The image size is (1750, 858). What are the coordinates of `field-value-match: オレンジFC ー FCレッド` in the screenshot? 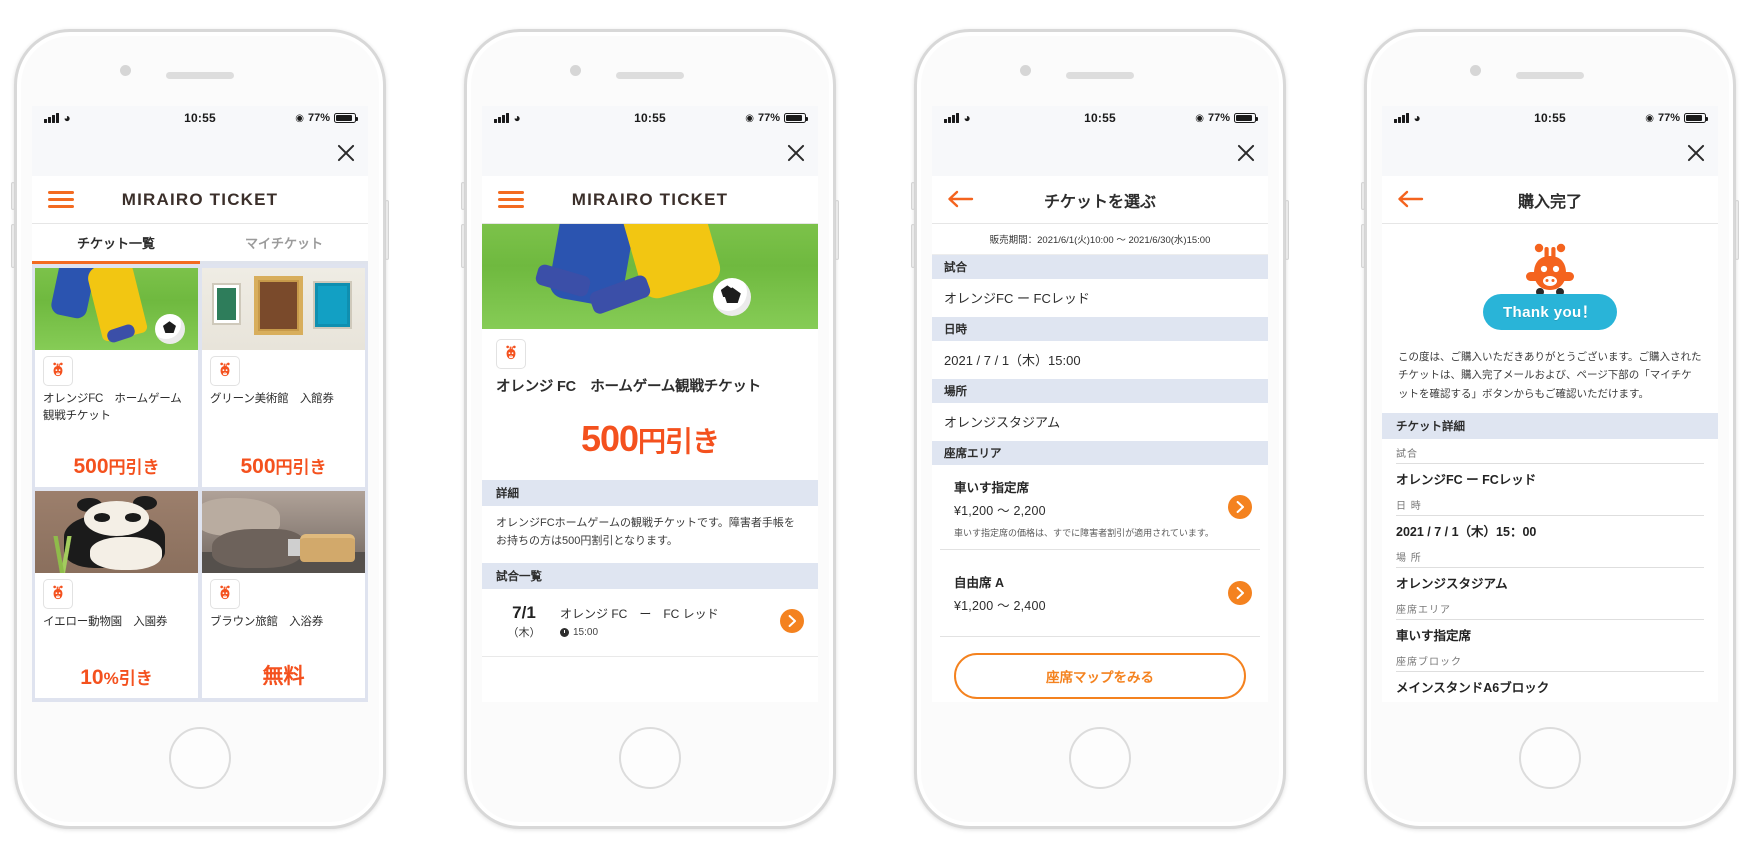 It's located at (1017, 298).